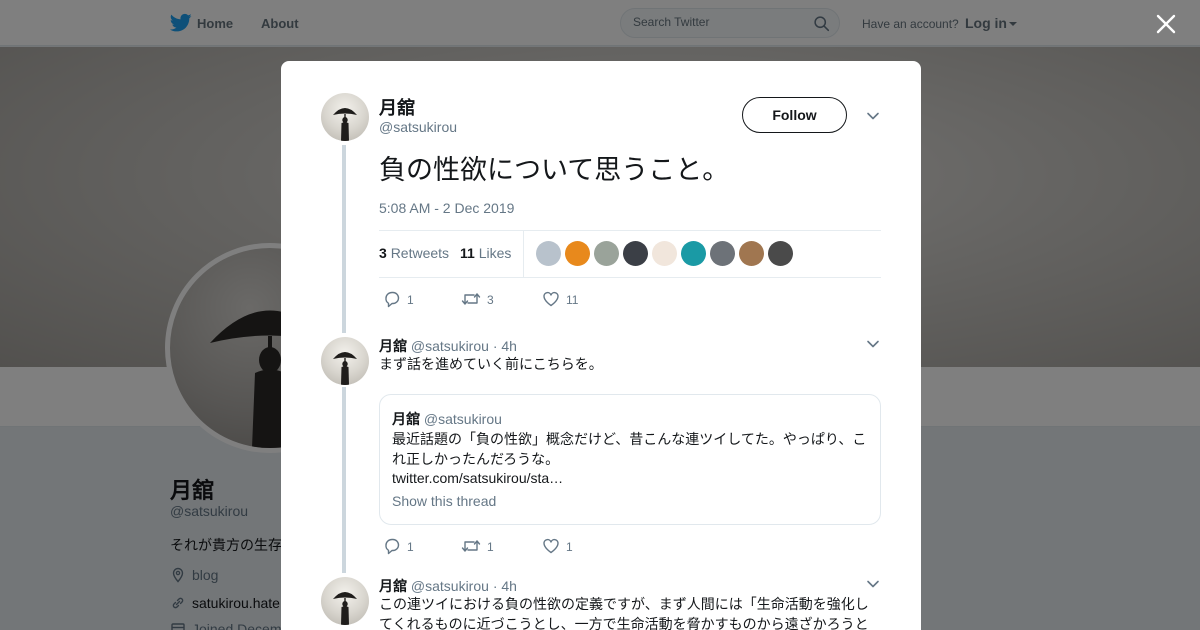 This screenshot has width=1200, height=630. Describe the element at coordinates (491, 364) in the screenshot. I see `reply-text: まず話を進めていく前にこちらを。` at that location.